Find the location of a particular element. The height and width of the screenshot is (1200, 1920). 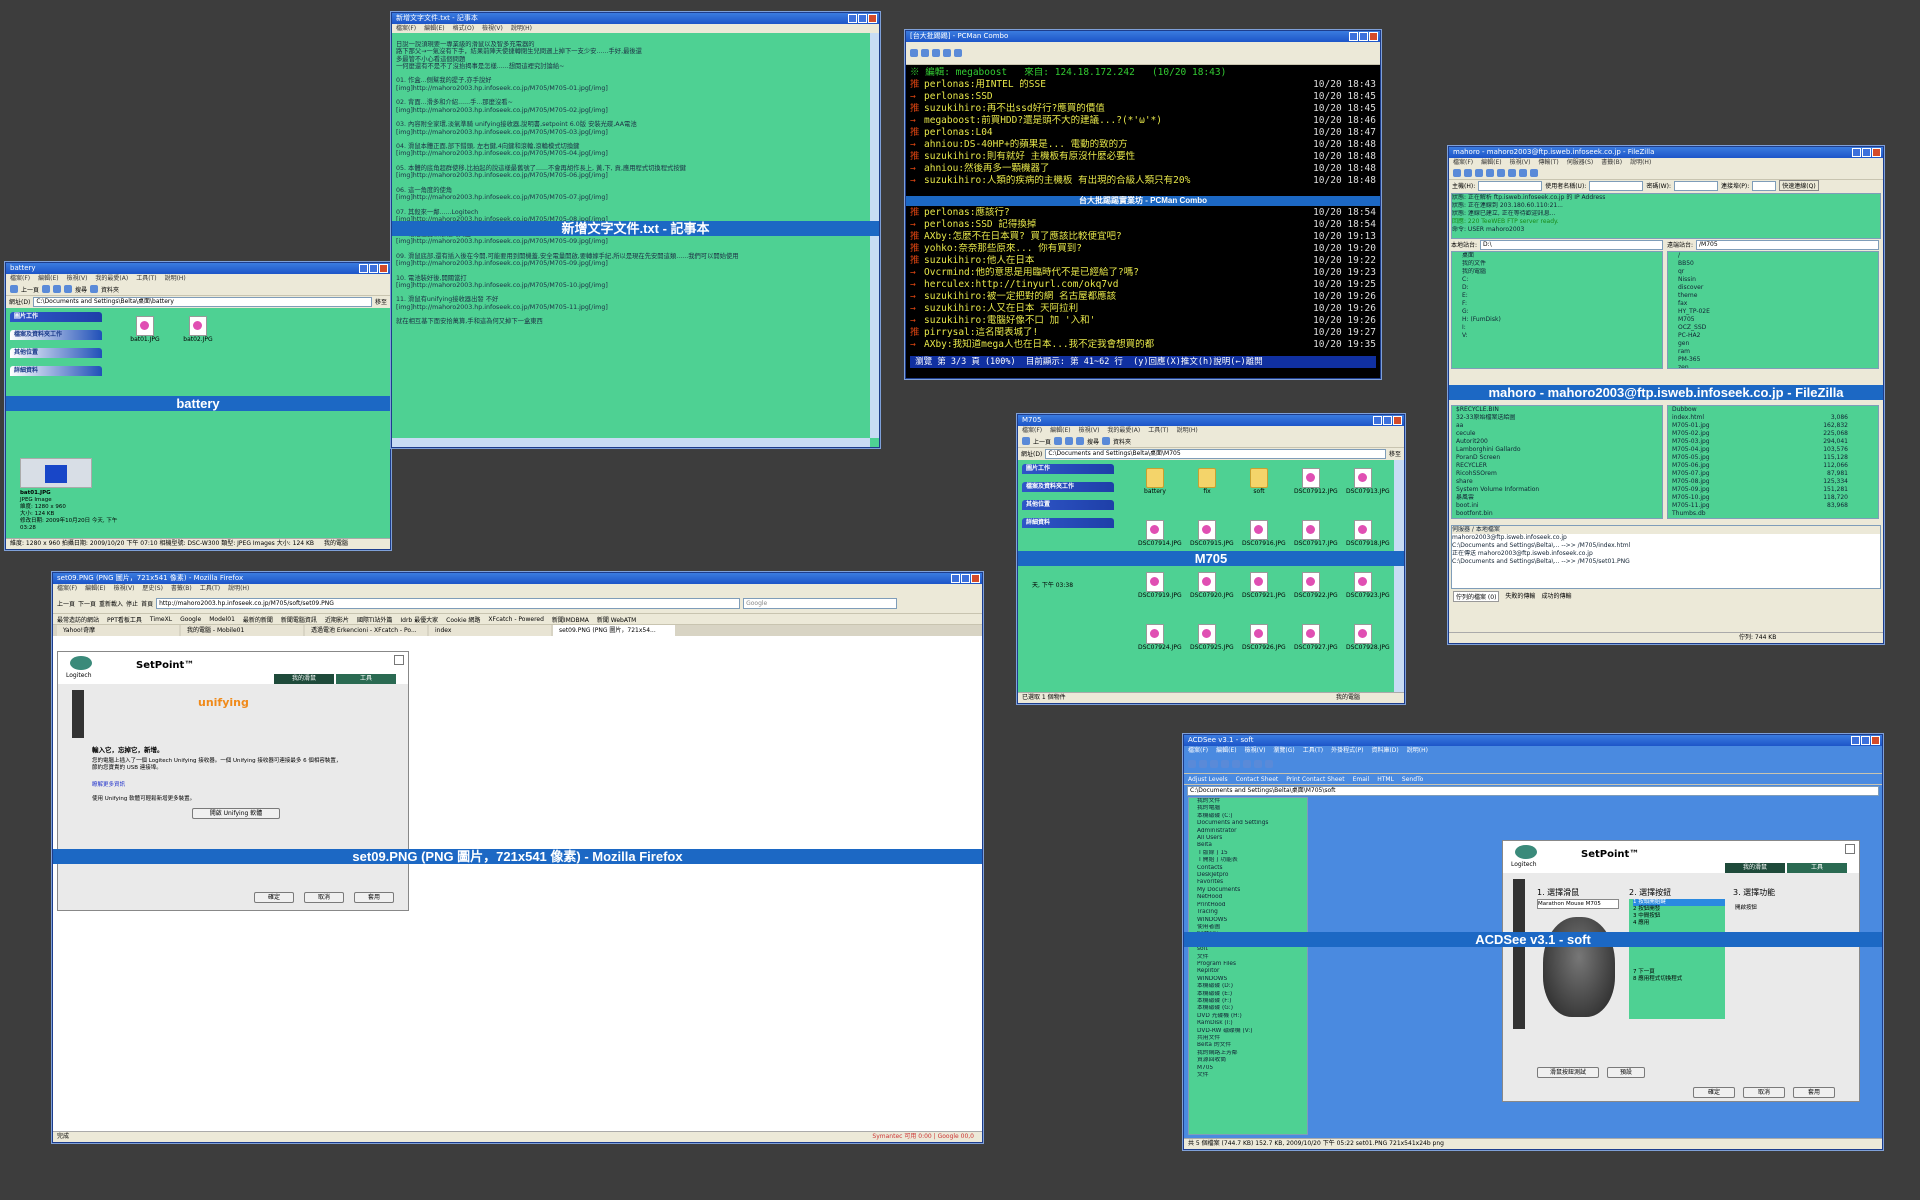

file-row: aa is located at coordinates (1559, 426).